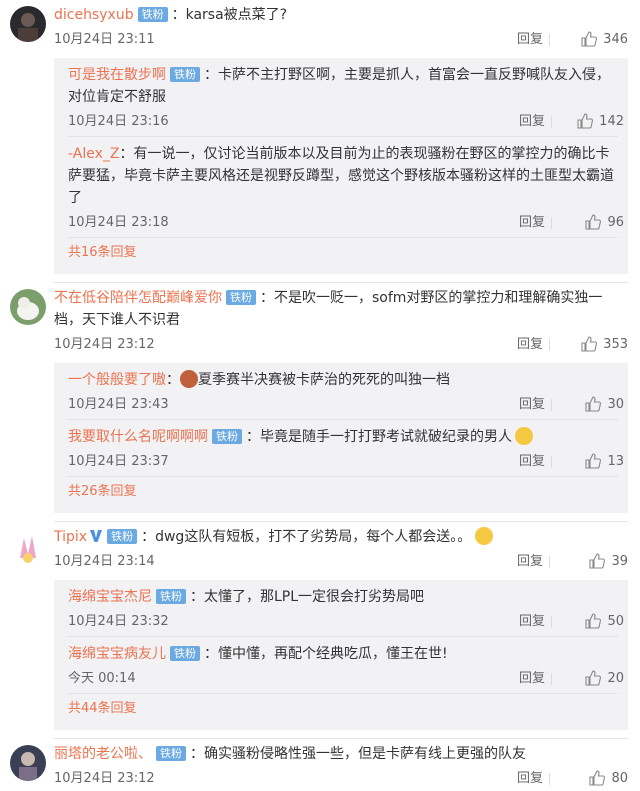 This screenshot has width=640, height=791. I want to click on like-button: 142, so click(589, 122).